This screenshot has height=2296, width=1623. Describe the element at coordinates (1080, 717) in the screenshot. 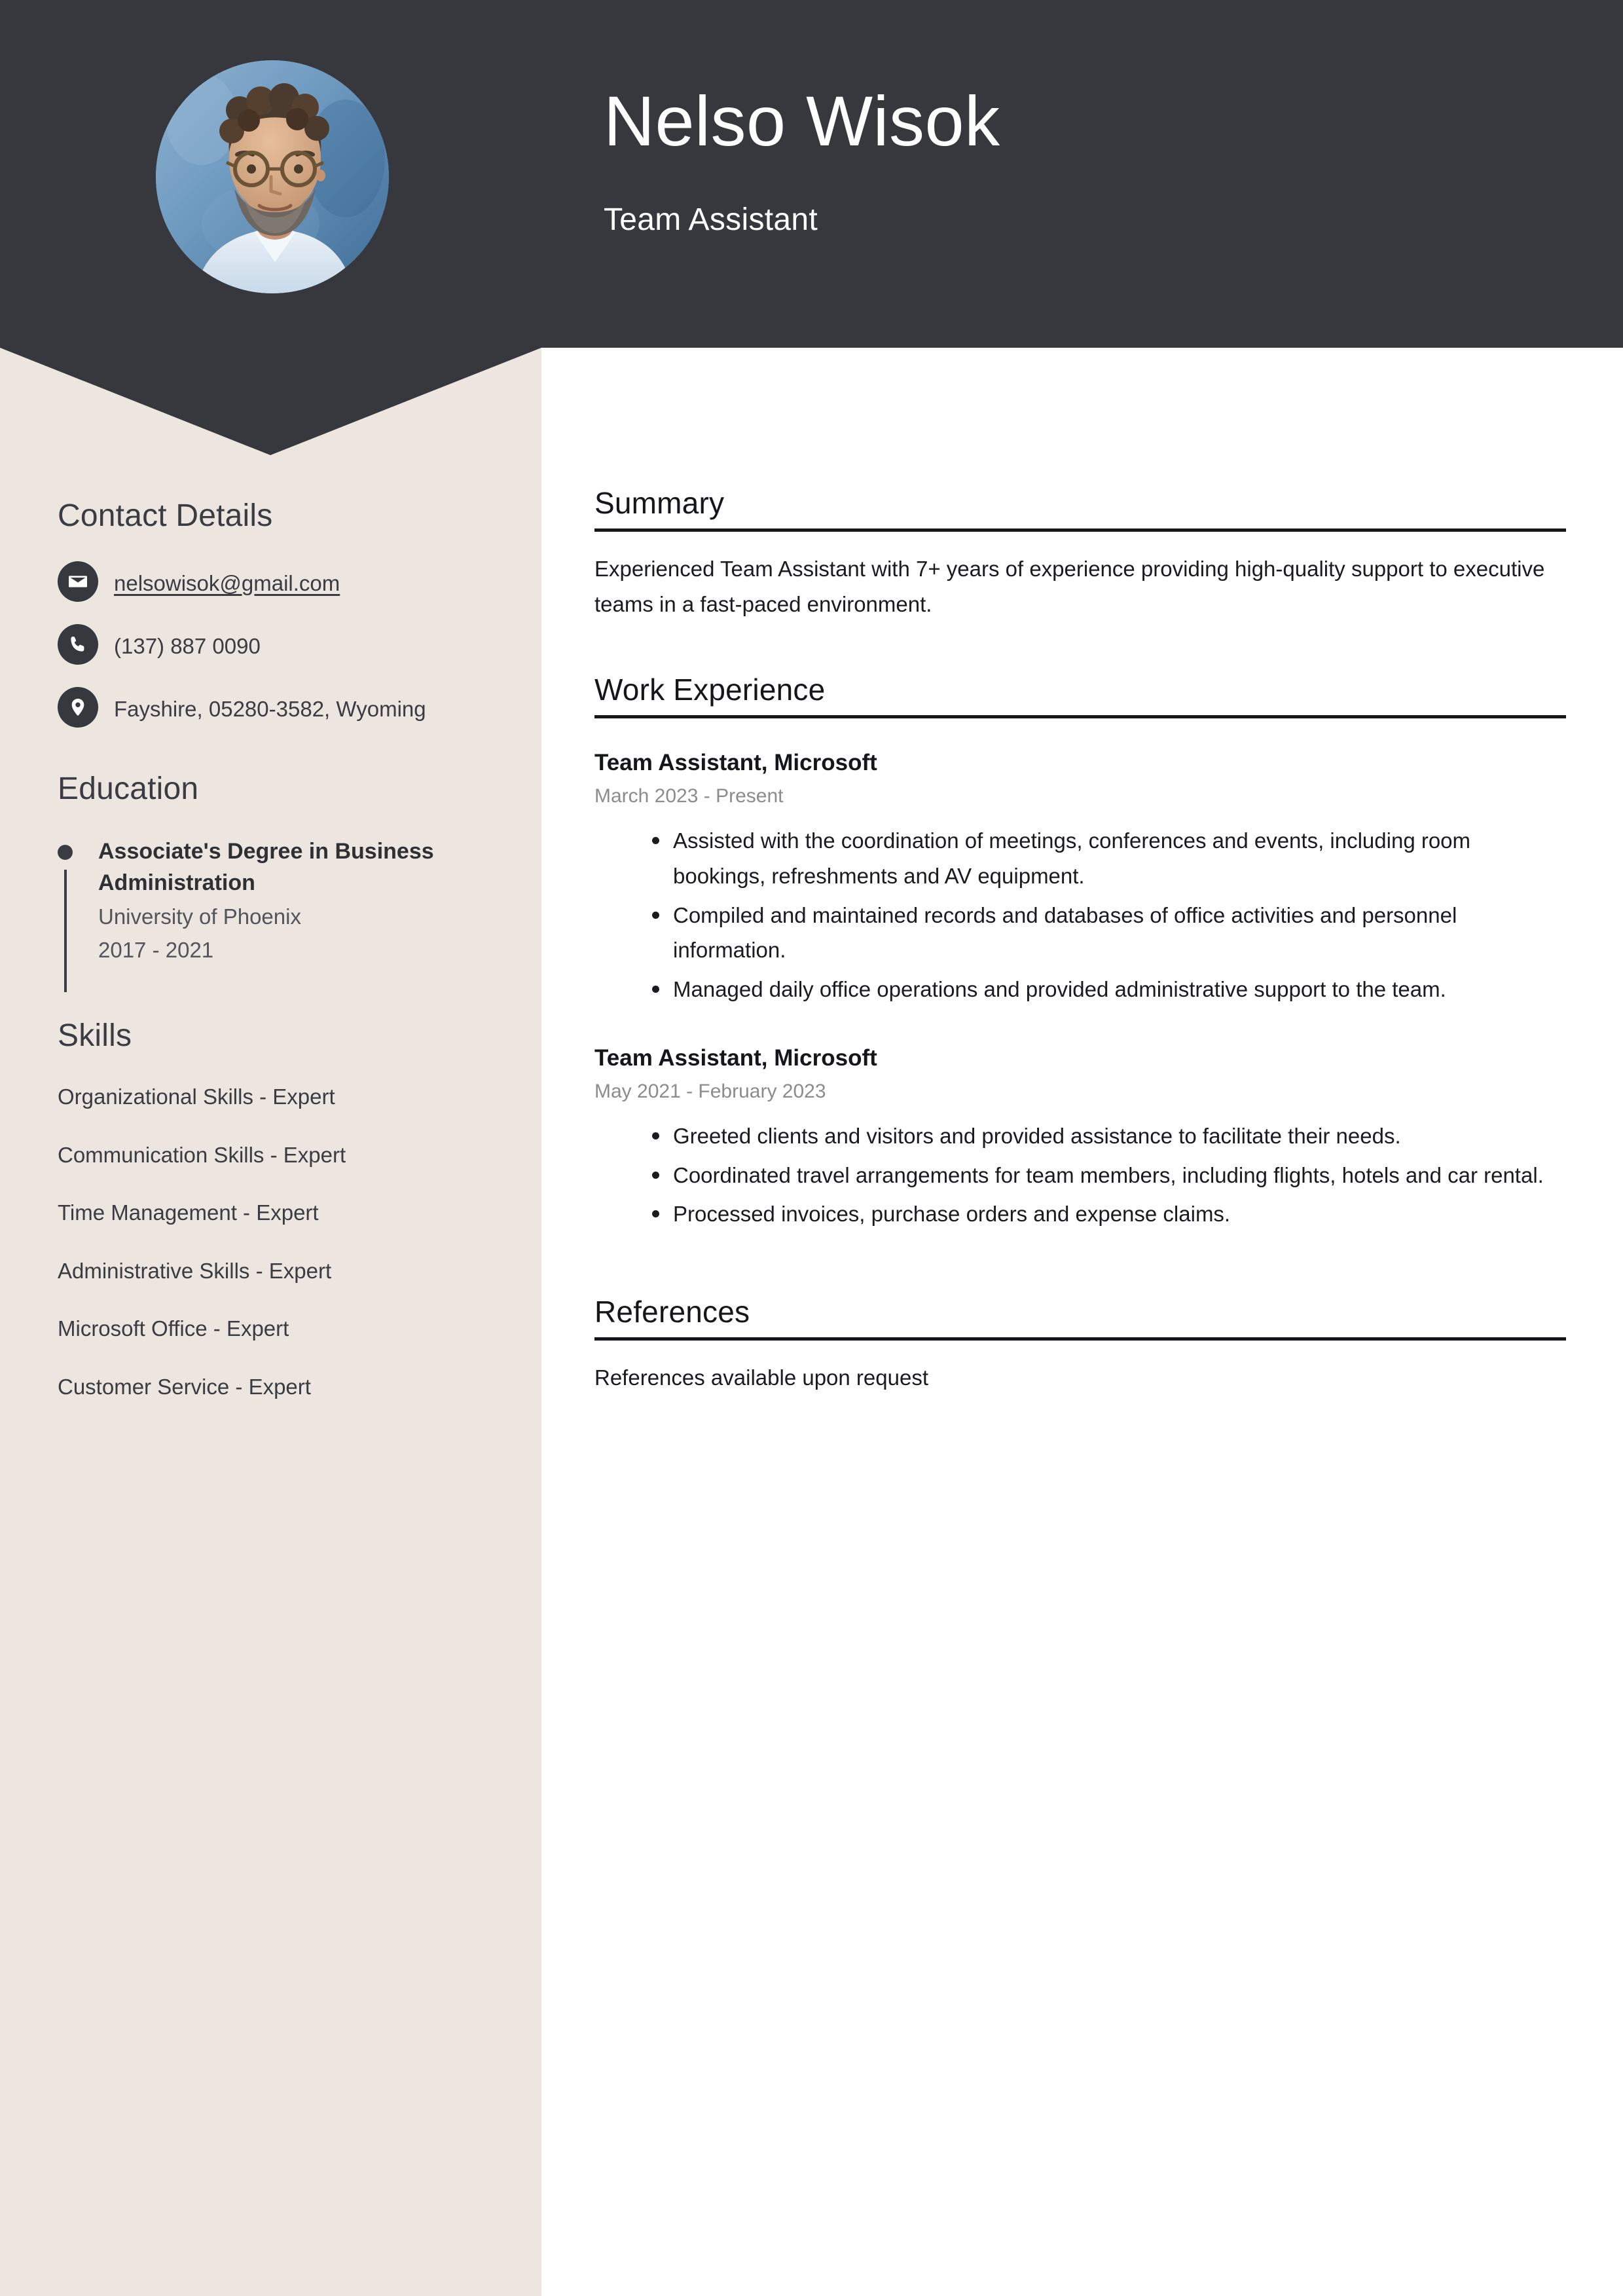

I see `work-experience-divider` at that location.